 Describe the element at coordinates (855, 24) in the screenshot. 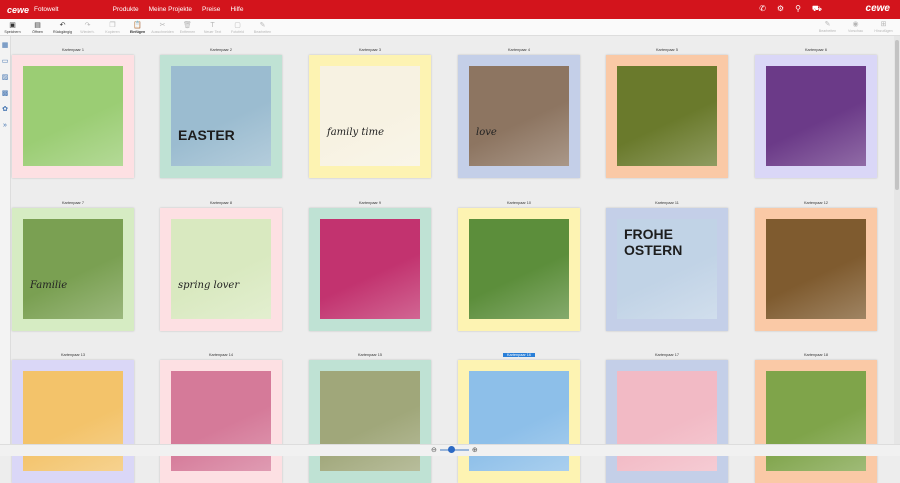

I see `preview-icon: ◉` at that location.